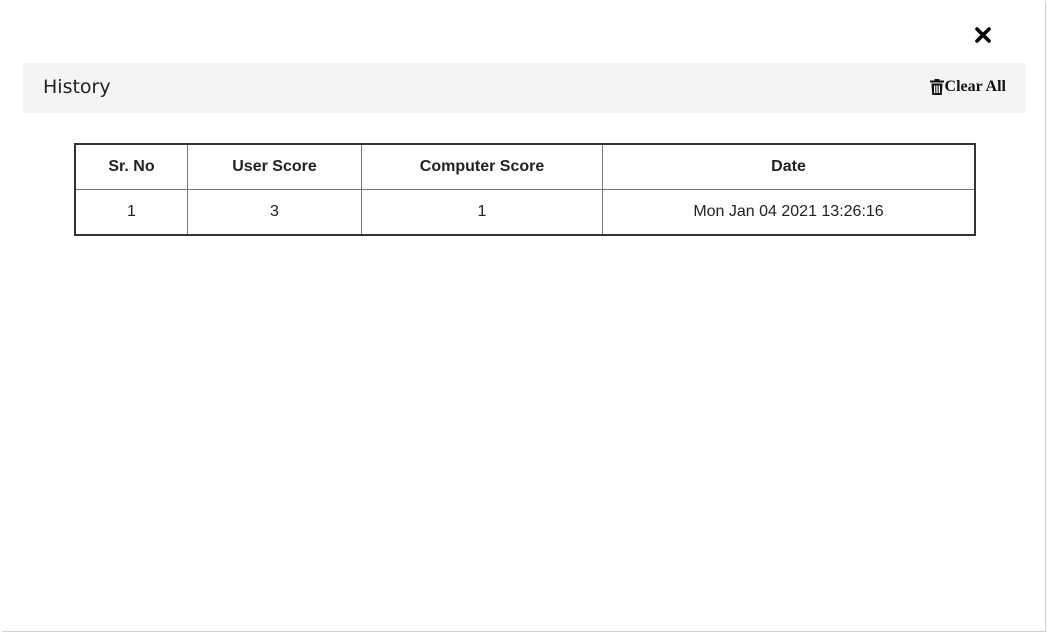 This screenshot has width=1050, height=636. Describe the element at coordinates (482, 166) in the screenshot. I see `header-computer-score: Computer Score` at that location.